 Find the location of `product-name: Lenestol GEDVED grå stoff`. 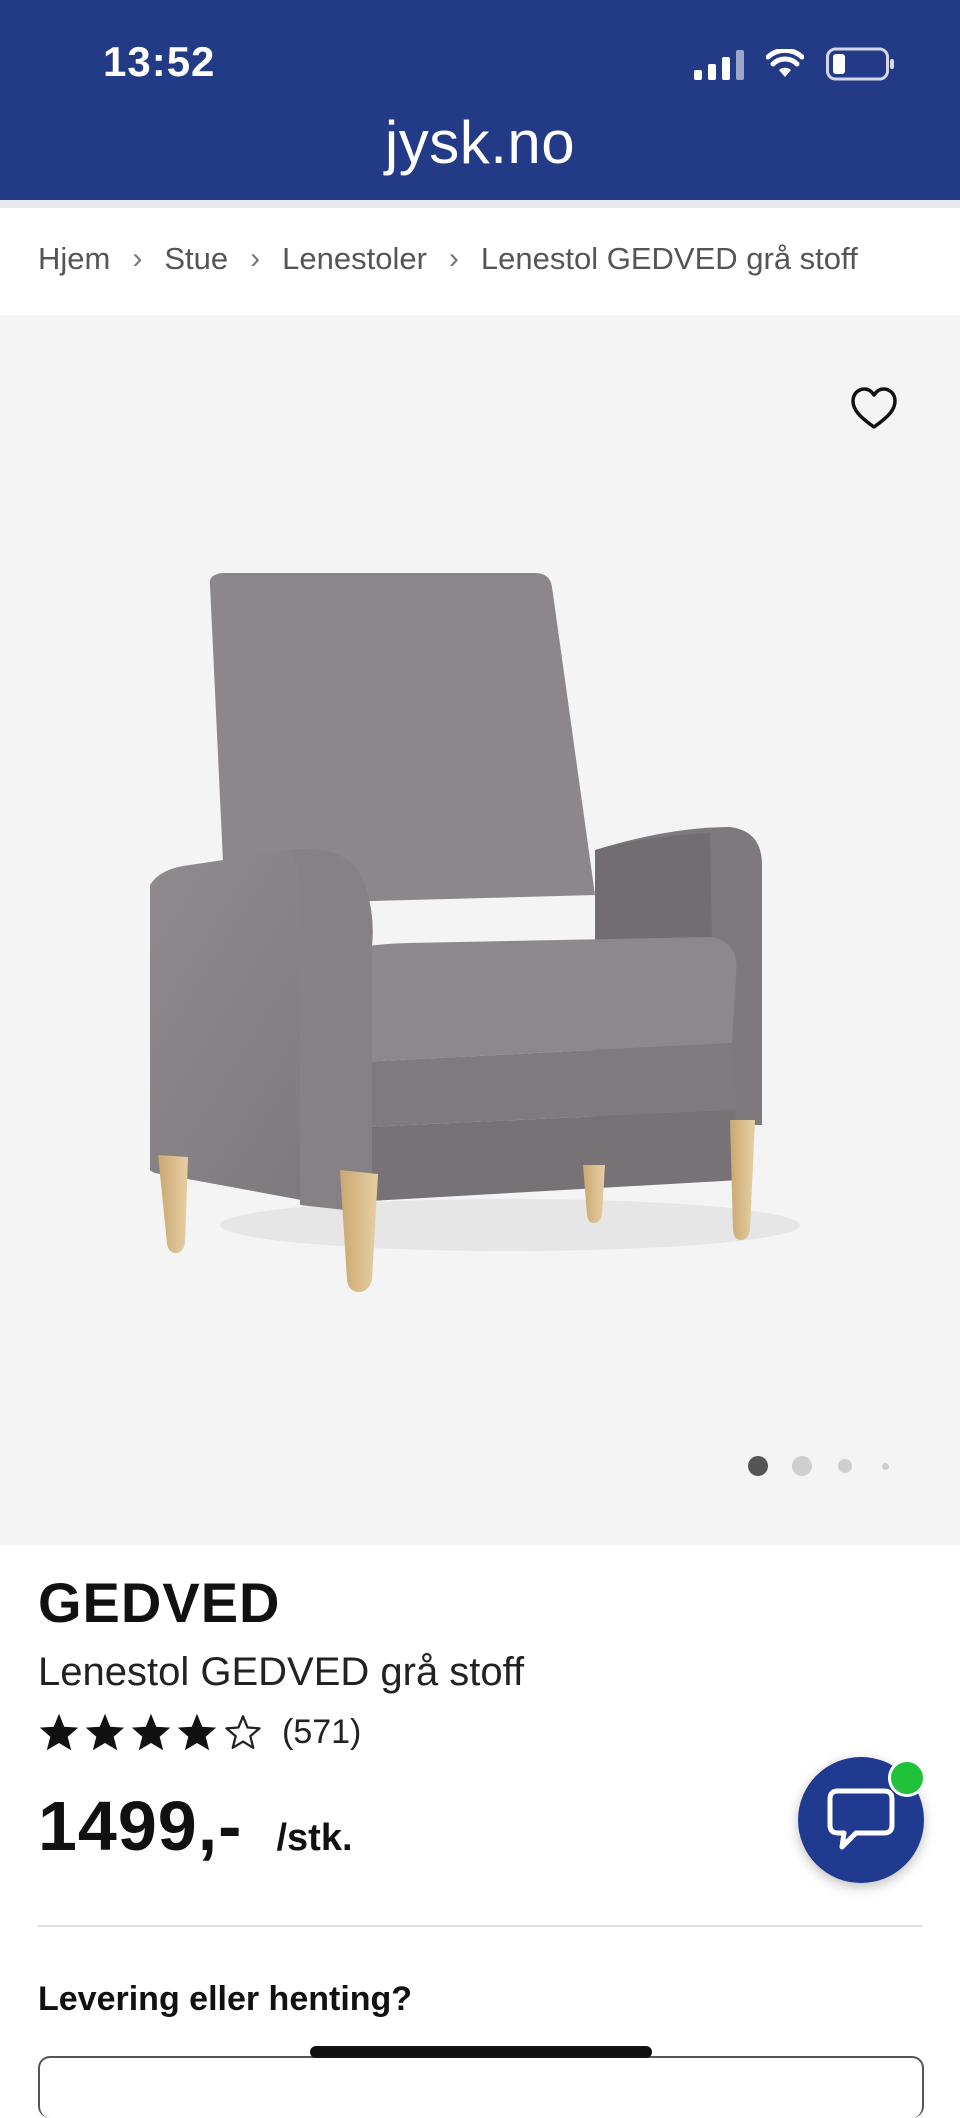

product-name: Lenestol GEDVED grå stoff is located at coordinates (281, 1672).